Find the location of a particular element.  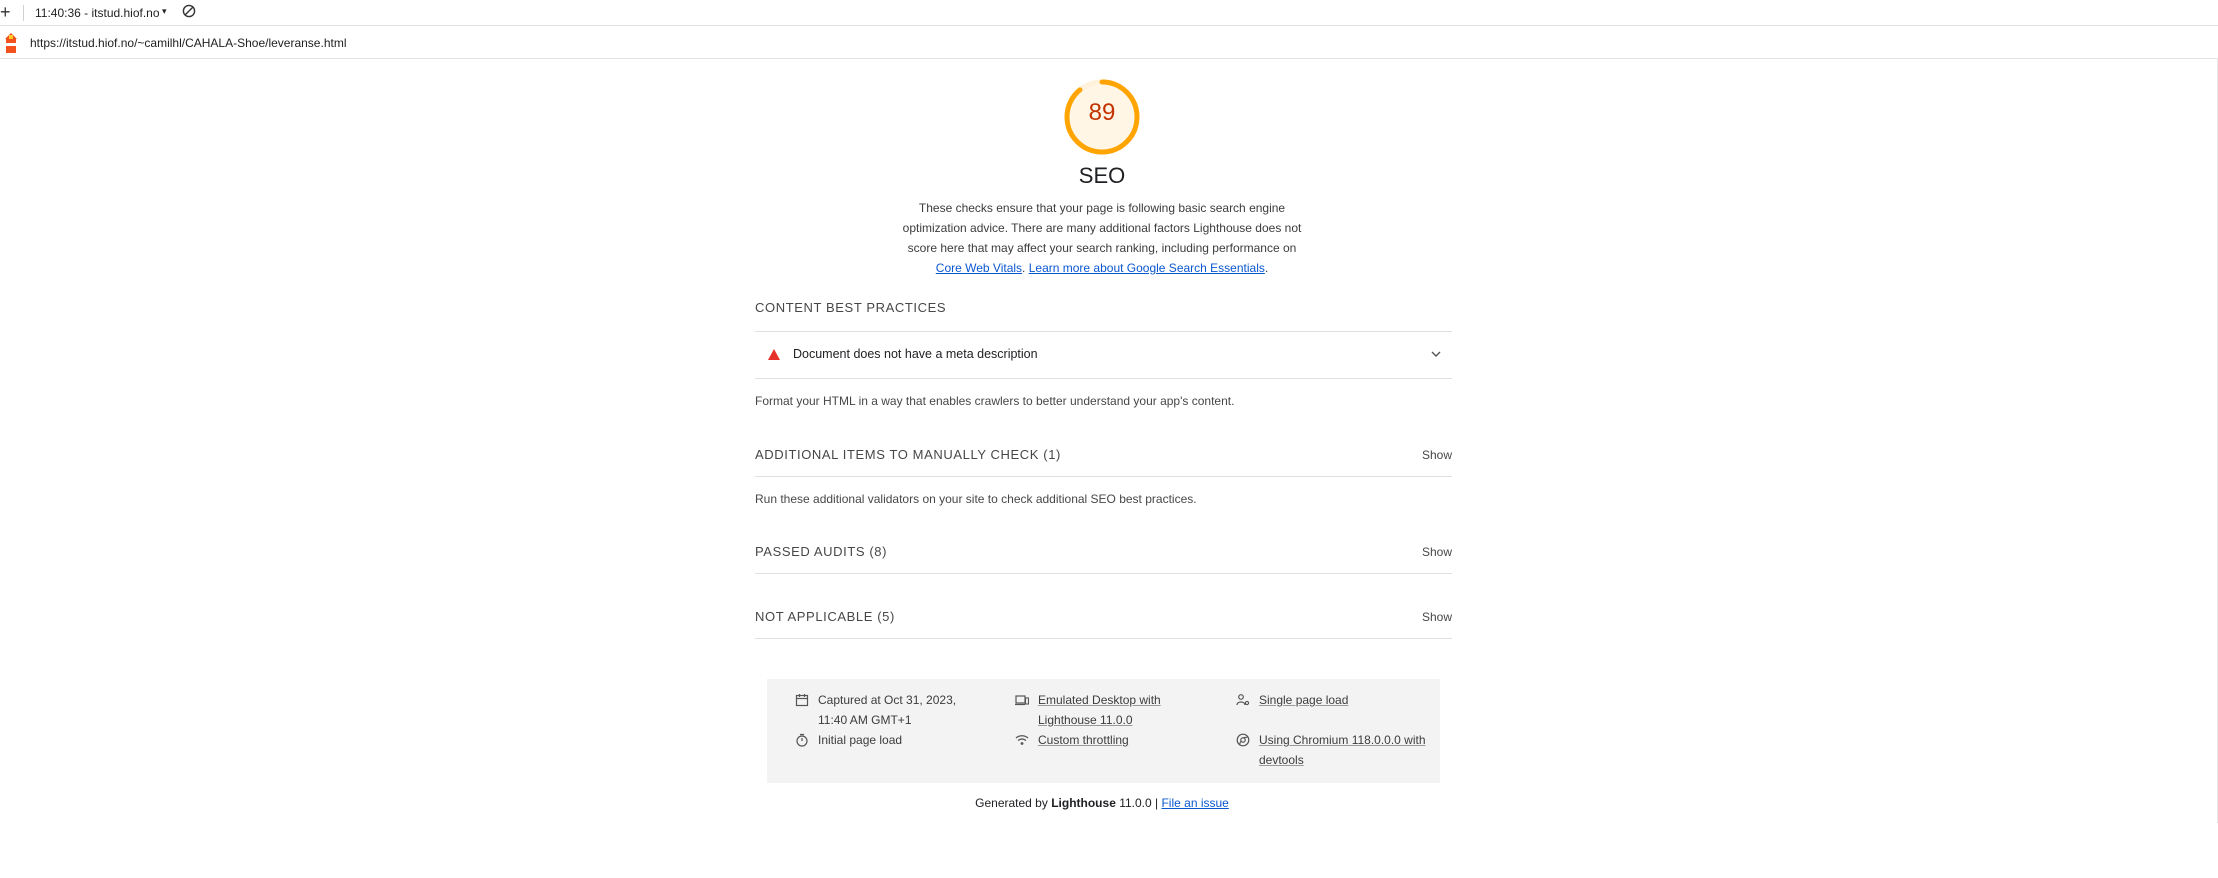

category-title: SEO is located at coordinates (1102, 175).